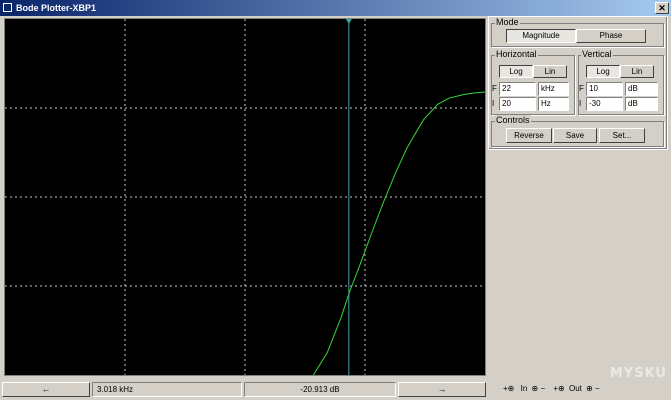 Image resolution: width=671 pixels, height=400 pixels. Describe the element at coordinates (513, 120) in the screenshot. I see `controls-title: Controls` at that location.